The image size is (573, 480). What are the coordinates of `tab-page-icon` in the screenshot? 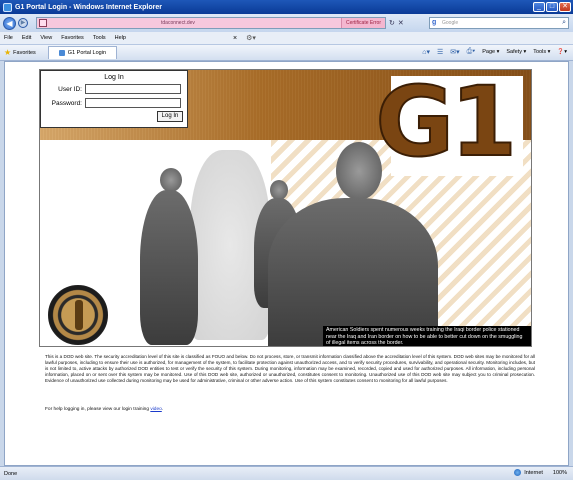 It's located at (61, 53).